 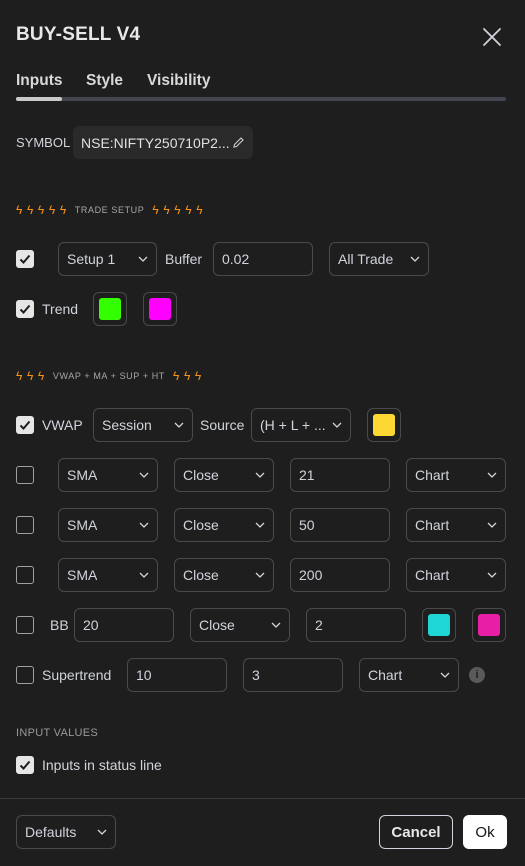 I want to click on buffer-input: 0.02, so click(x=263, y=259).